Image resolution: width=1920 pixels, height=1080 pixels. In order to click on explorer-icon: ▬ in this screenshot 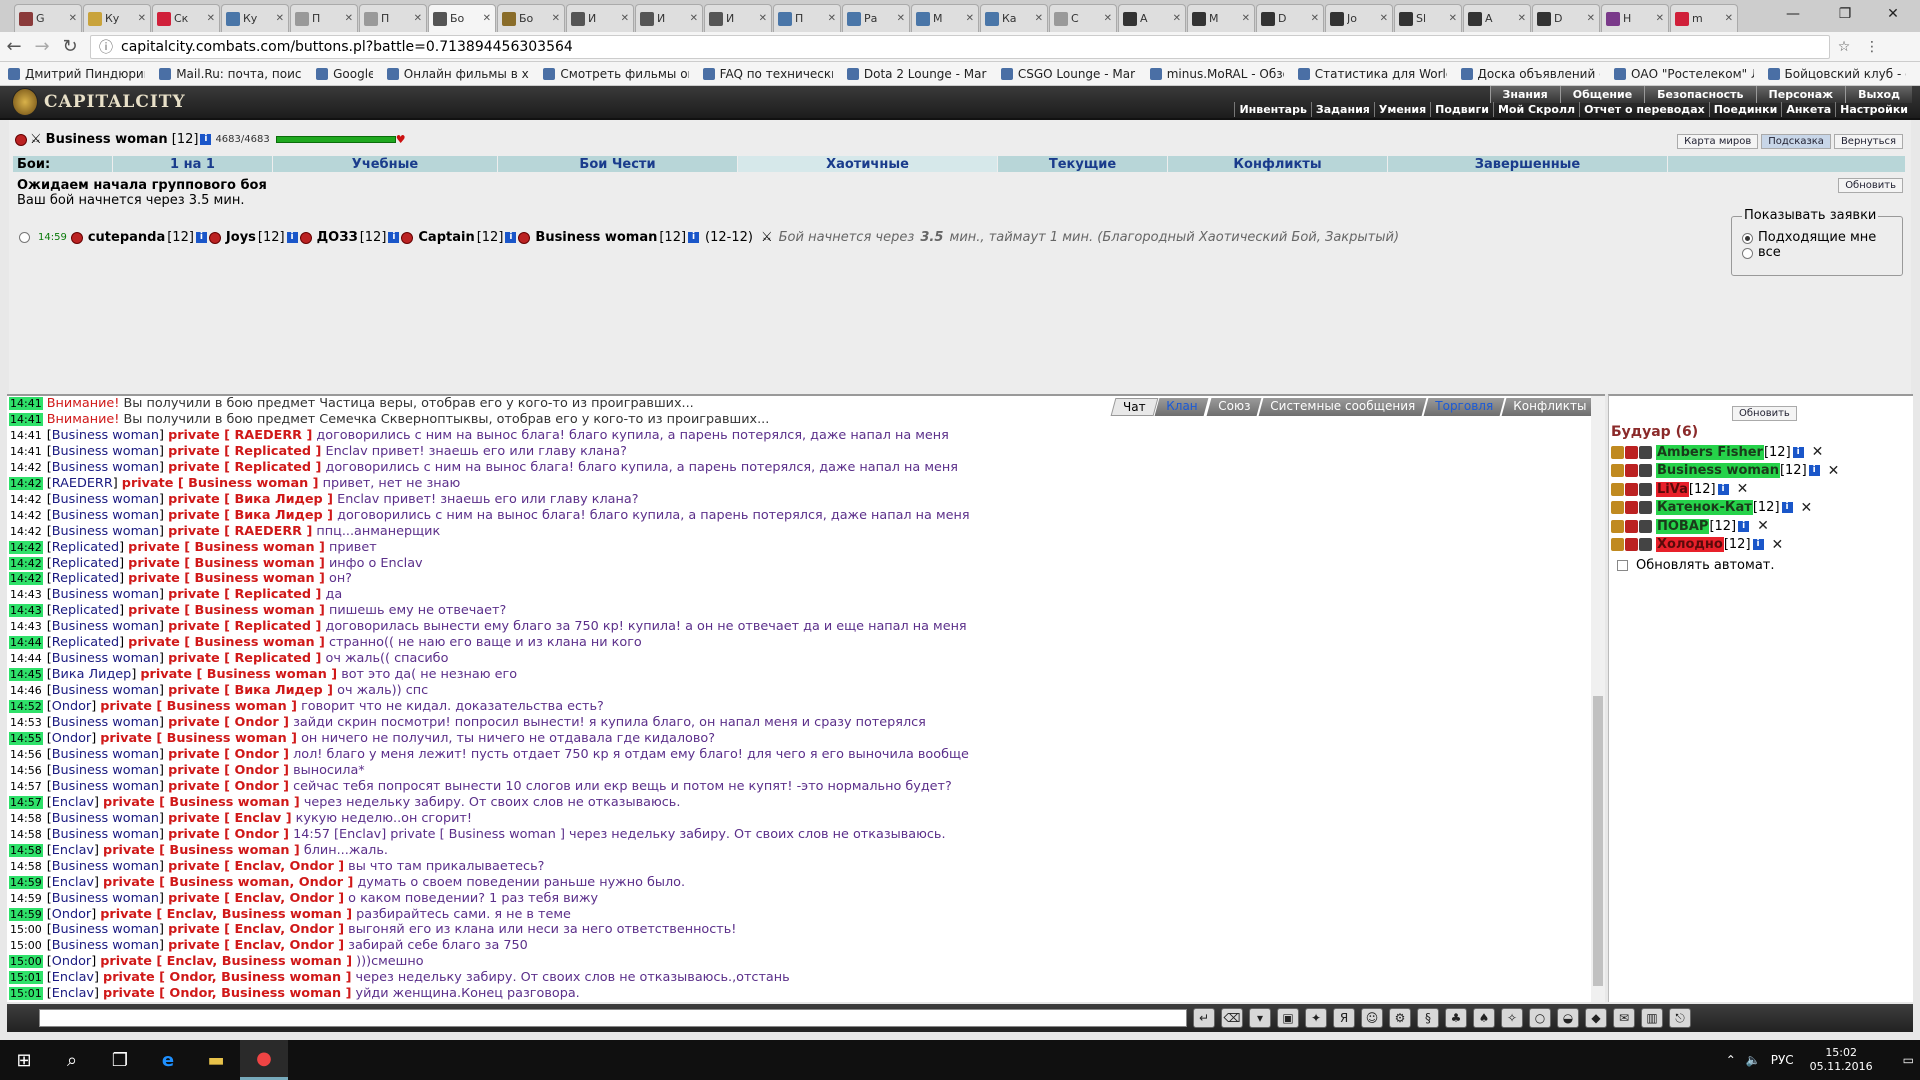, I will do `click(216, 1060)`.